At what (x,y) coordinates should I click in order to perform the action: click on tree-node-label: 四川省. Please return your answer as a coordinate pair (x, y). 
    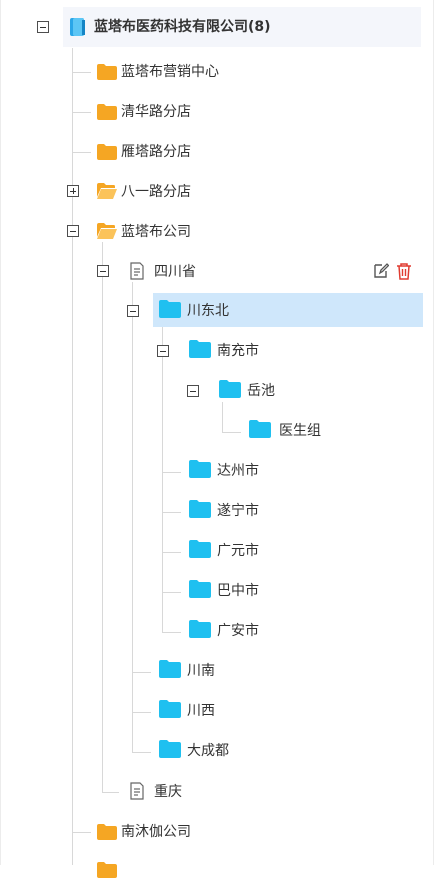
    Looking at the image, I should click on (175, 272).